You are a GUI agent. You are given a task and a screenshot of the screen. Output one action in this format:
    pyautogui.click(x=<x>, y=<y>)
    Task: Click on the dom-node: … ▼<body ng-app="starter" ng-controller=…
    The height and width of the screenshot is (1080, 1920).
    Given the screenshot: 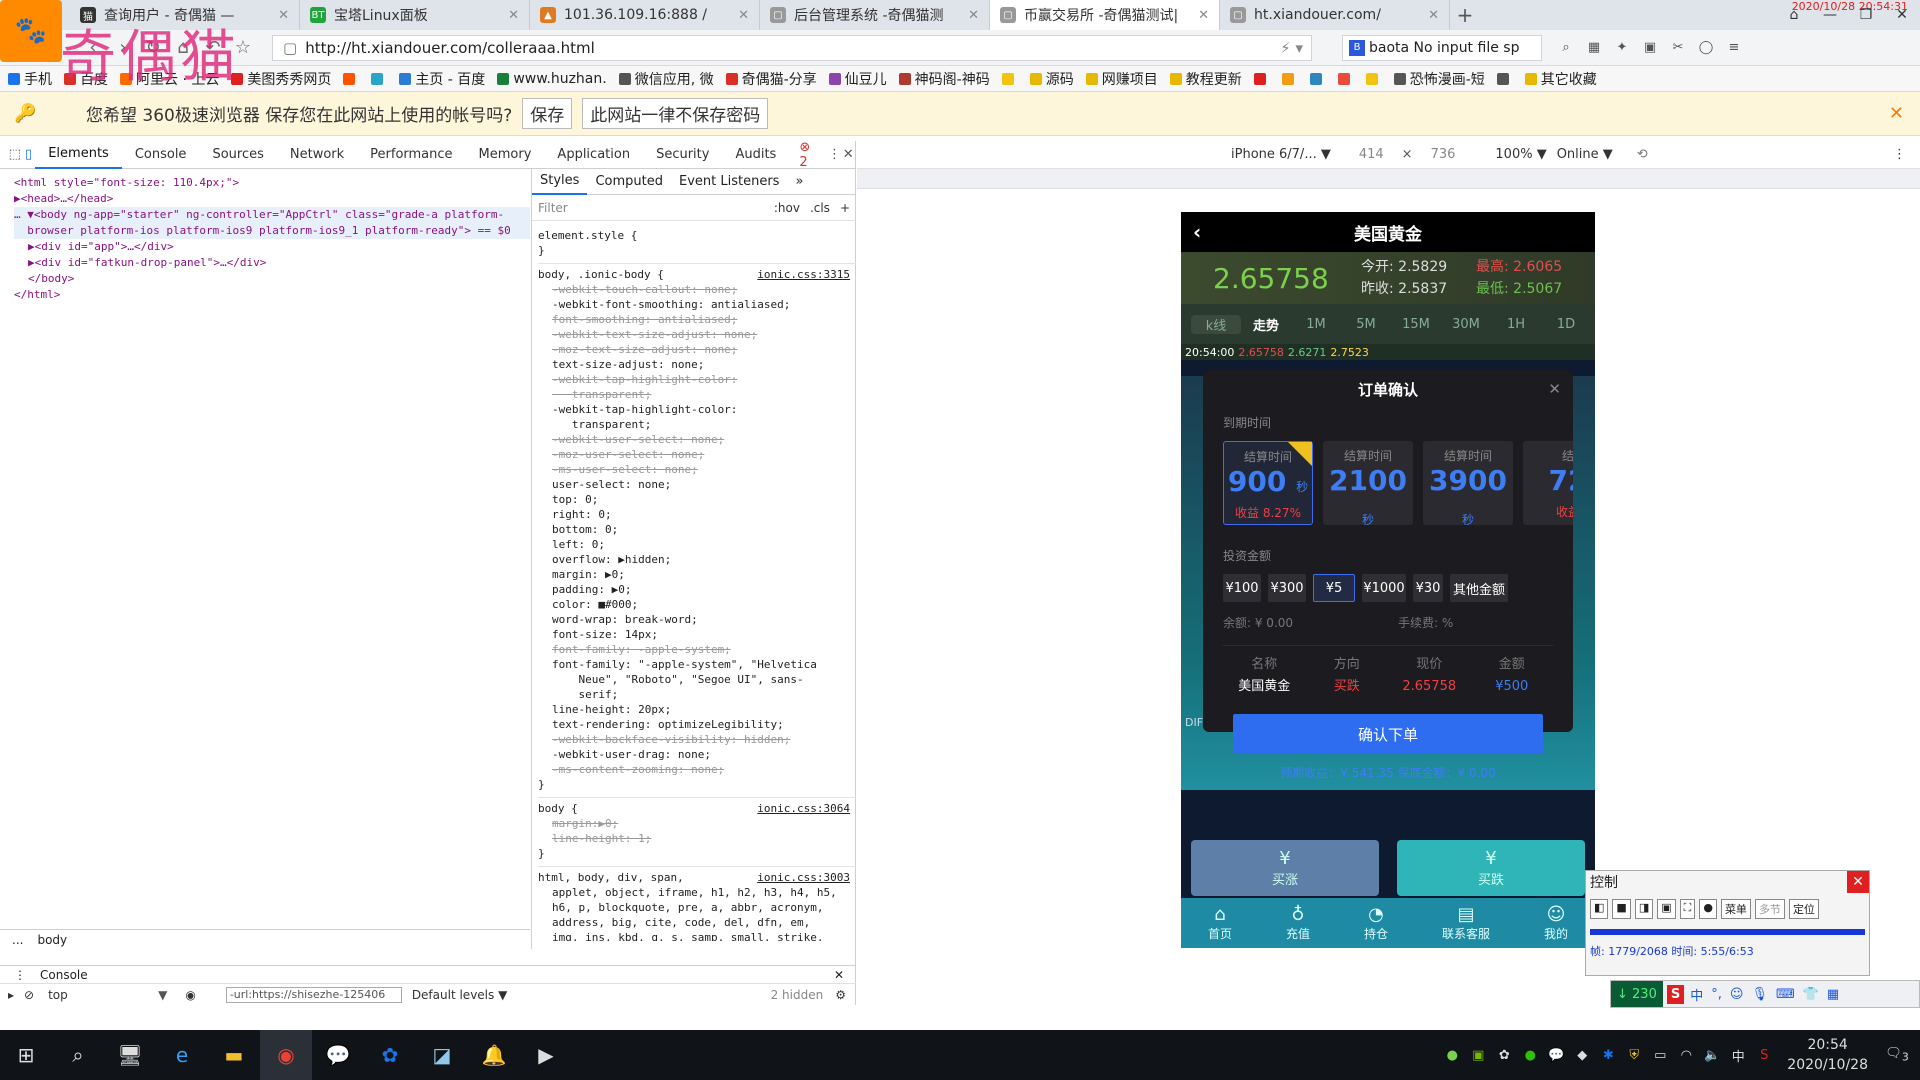 What is the action you would take?
    pyautogui.click(x=272, y=215)
    